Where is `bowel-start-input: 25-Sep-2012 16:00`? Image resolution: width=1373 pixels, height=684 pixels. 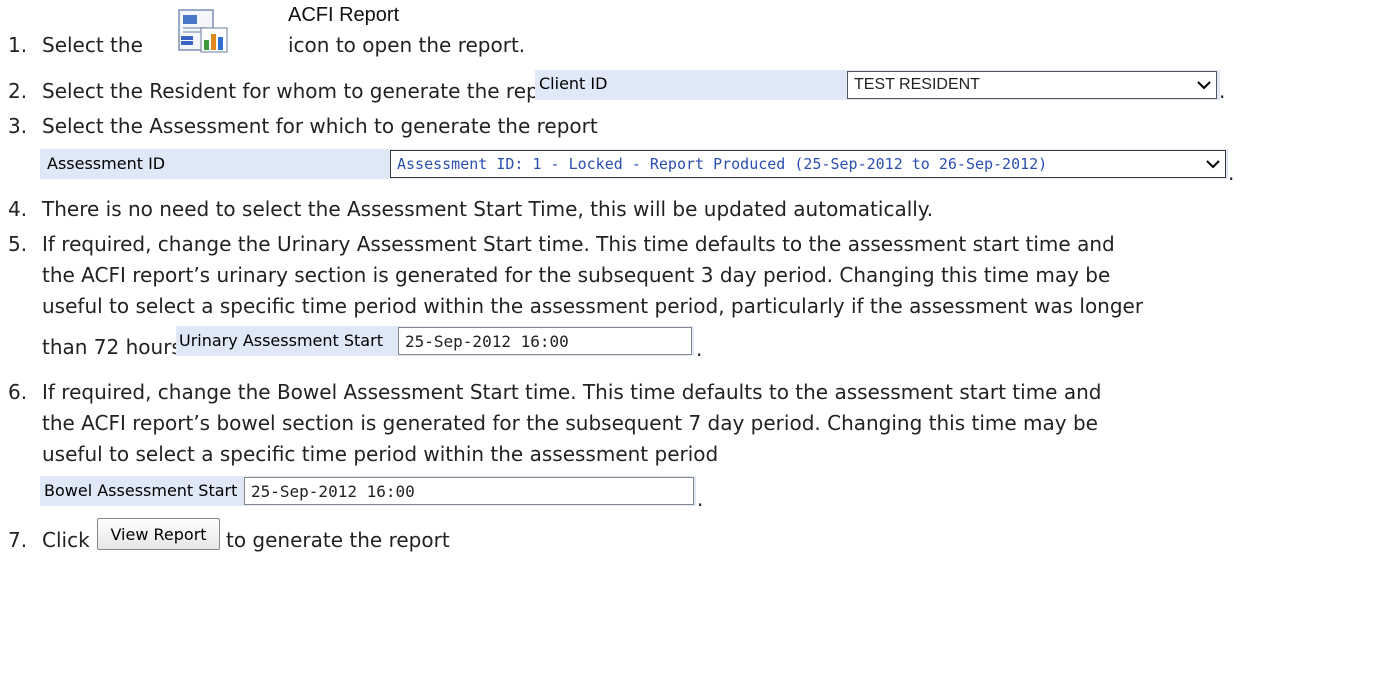
bowel-start-input: 25-Sep-2012 16:00 is located at coordinates (469, 491).